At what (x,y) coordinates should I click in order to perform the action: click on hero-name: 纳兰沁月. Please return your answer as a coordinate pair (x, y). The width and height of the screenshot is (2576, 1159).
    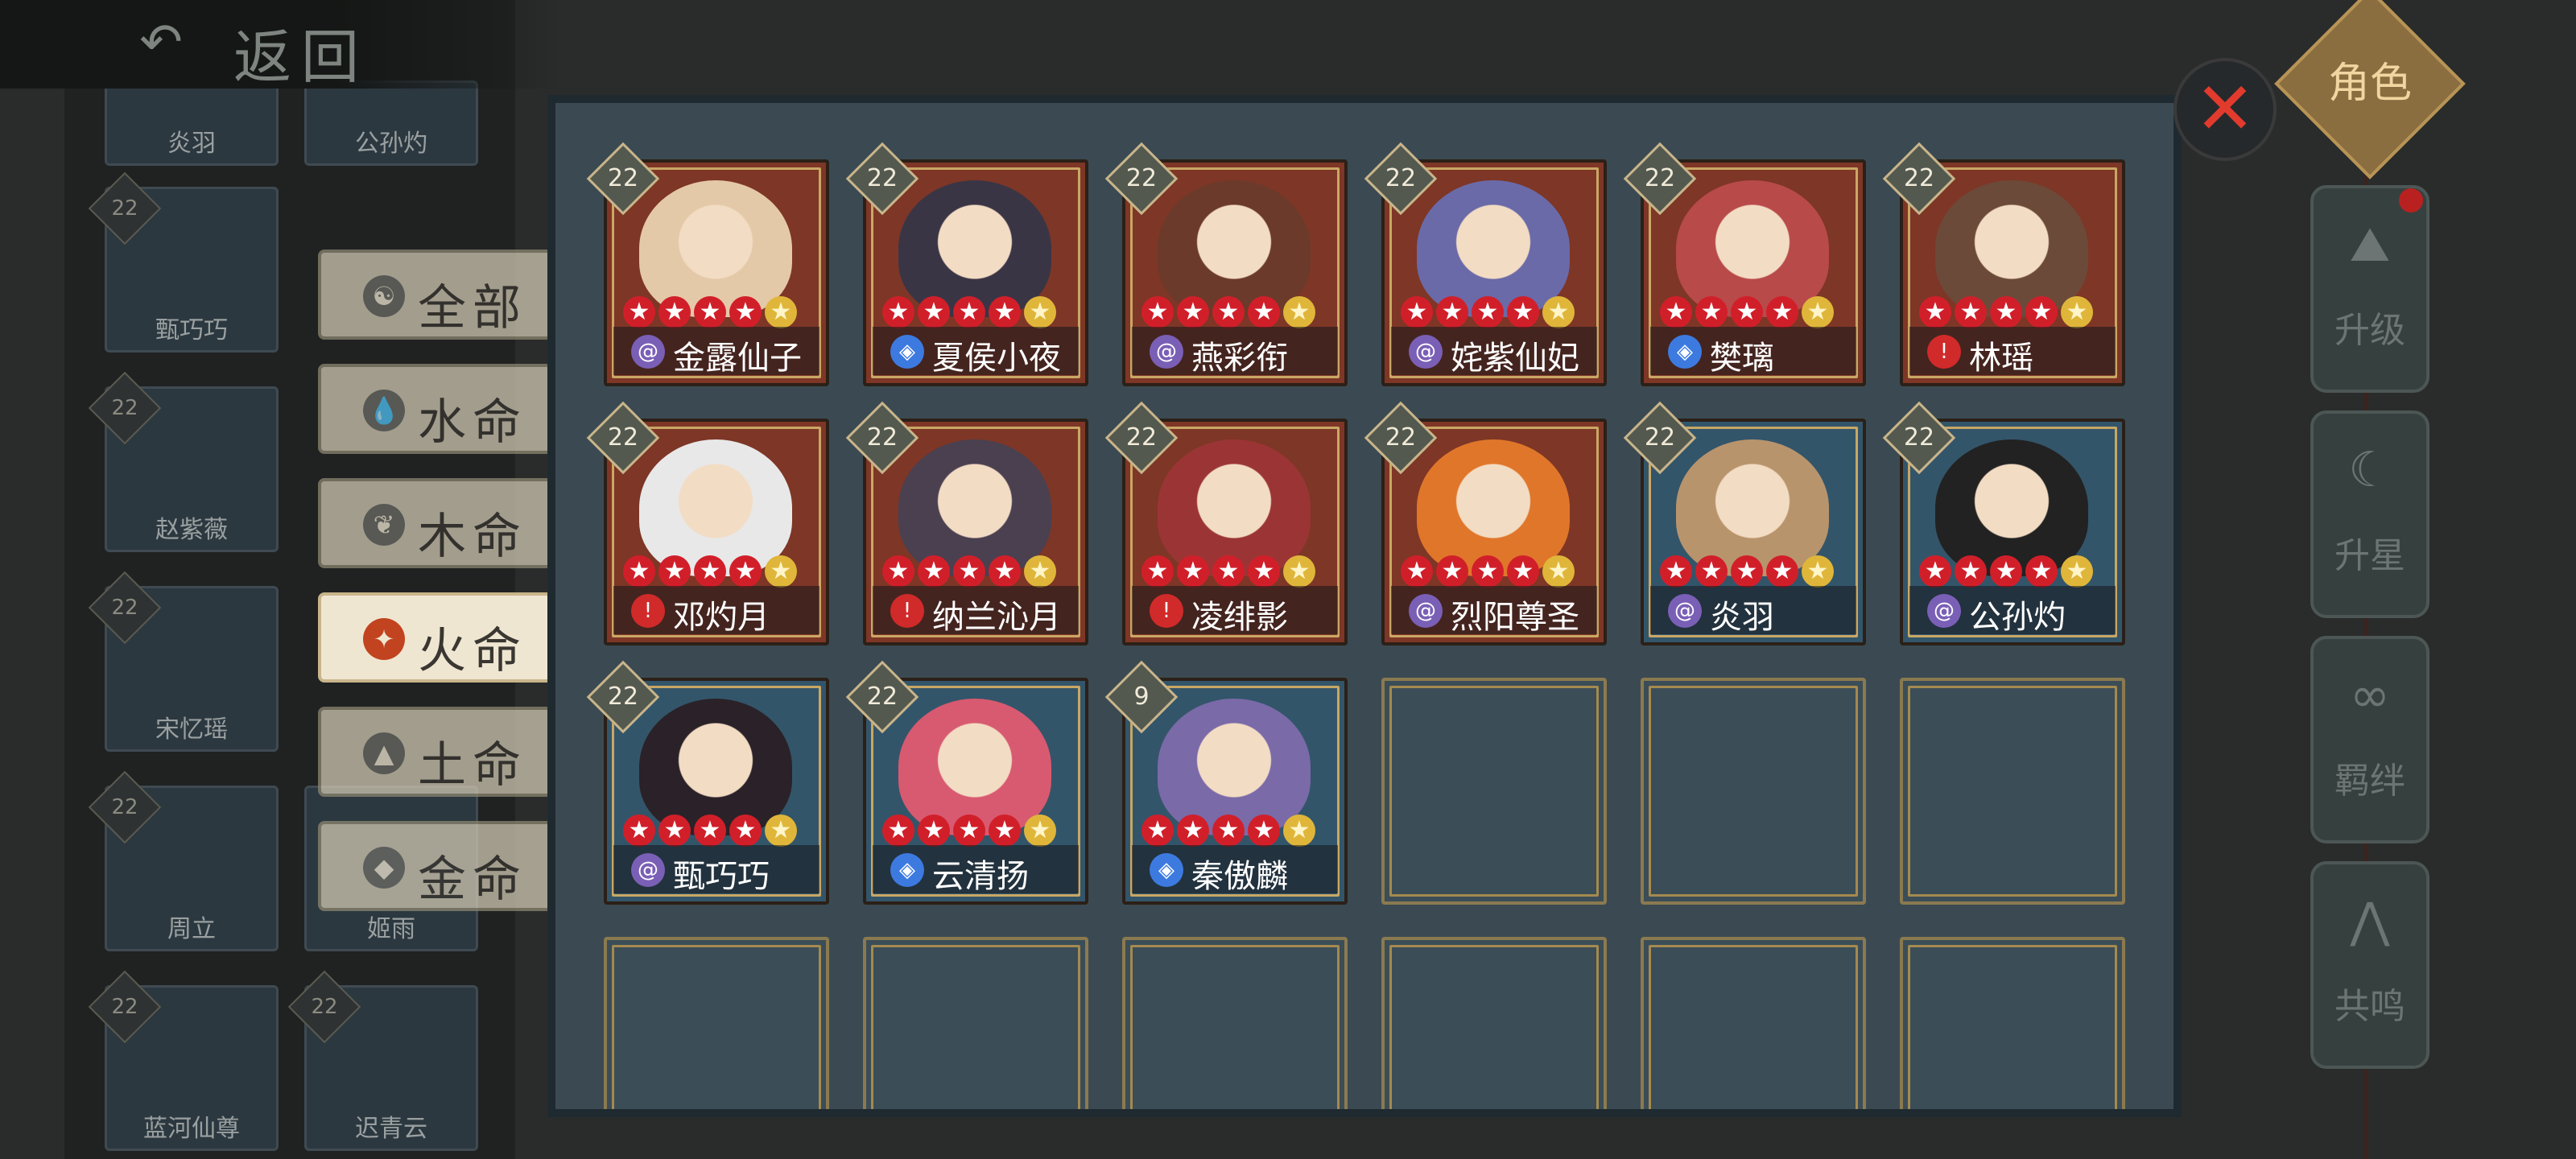
    Looking at the image, I should click on (996, 617).